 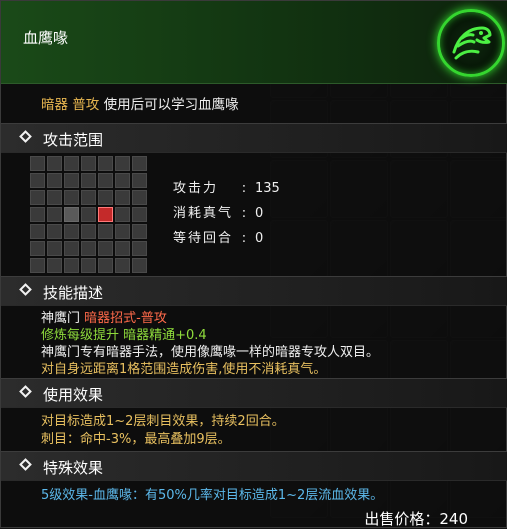 I want to click on section-skill-description: 技能描述, so click(x=254, y=291).